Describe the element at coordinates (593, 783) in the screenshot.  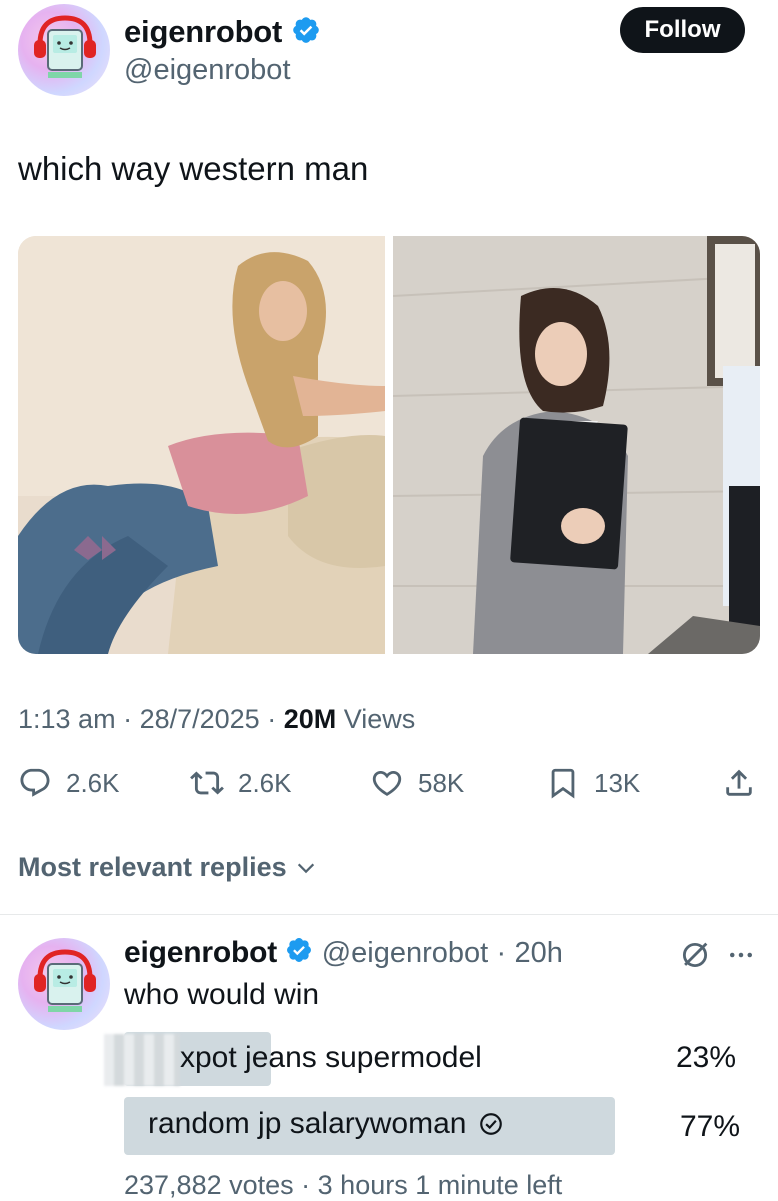
I see `bookmark-button: 13K` at that location.